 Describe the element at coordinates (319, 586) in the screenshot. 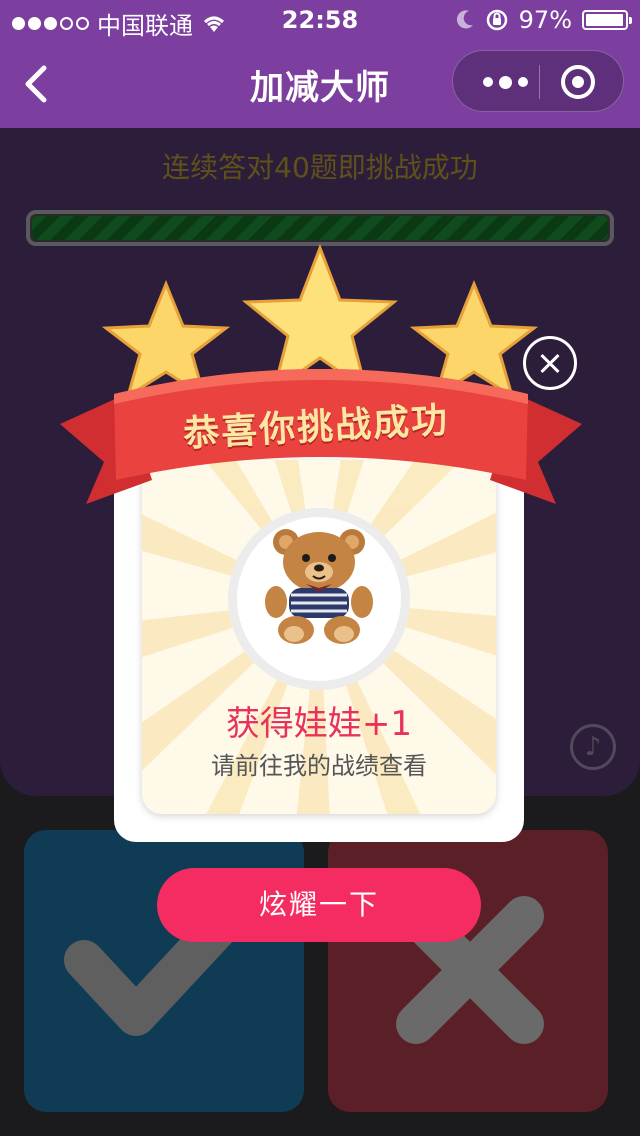

I see `teddy-bear-image` at that location.